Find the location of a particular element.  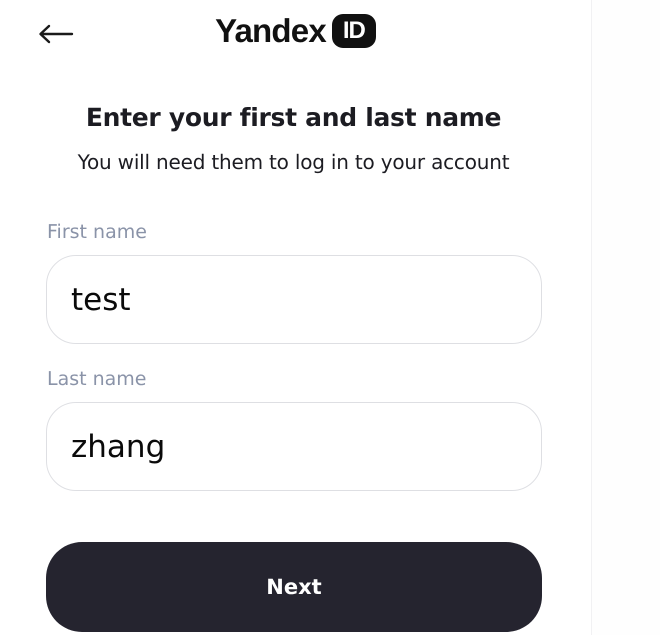

field-label: Last name is located at coordinates (97, 379).